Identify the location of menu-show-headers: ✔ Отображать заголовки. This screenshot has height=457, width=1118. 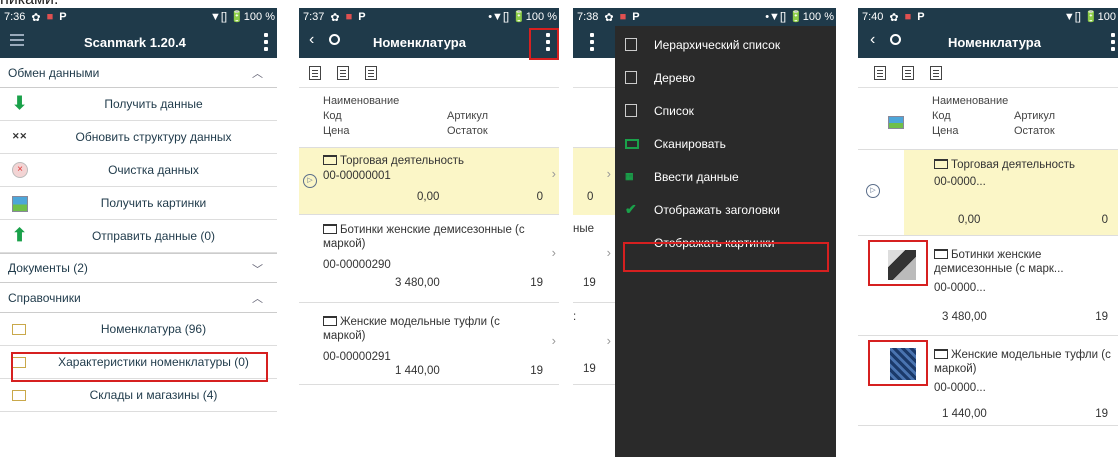
(725, 209).